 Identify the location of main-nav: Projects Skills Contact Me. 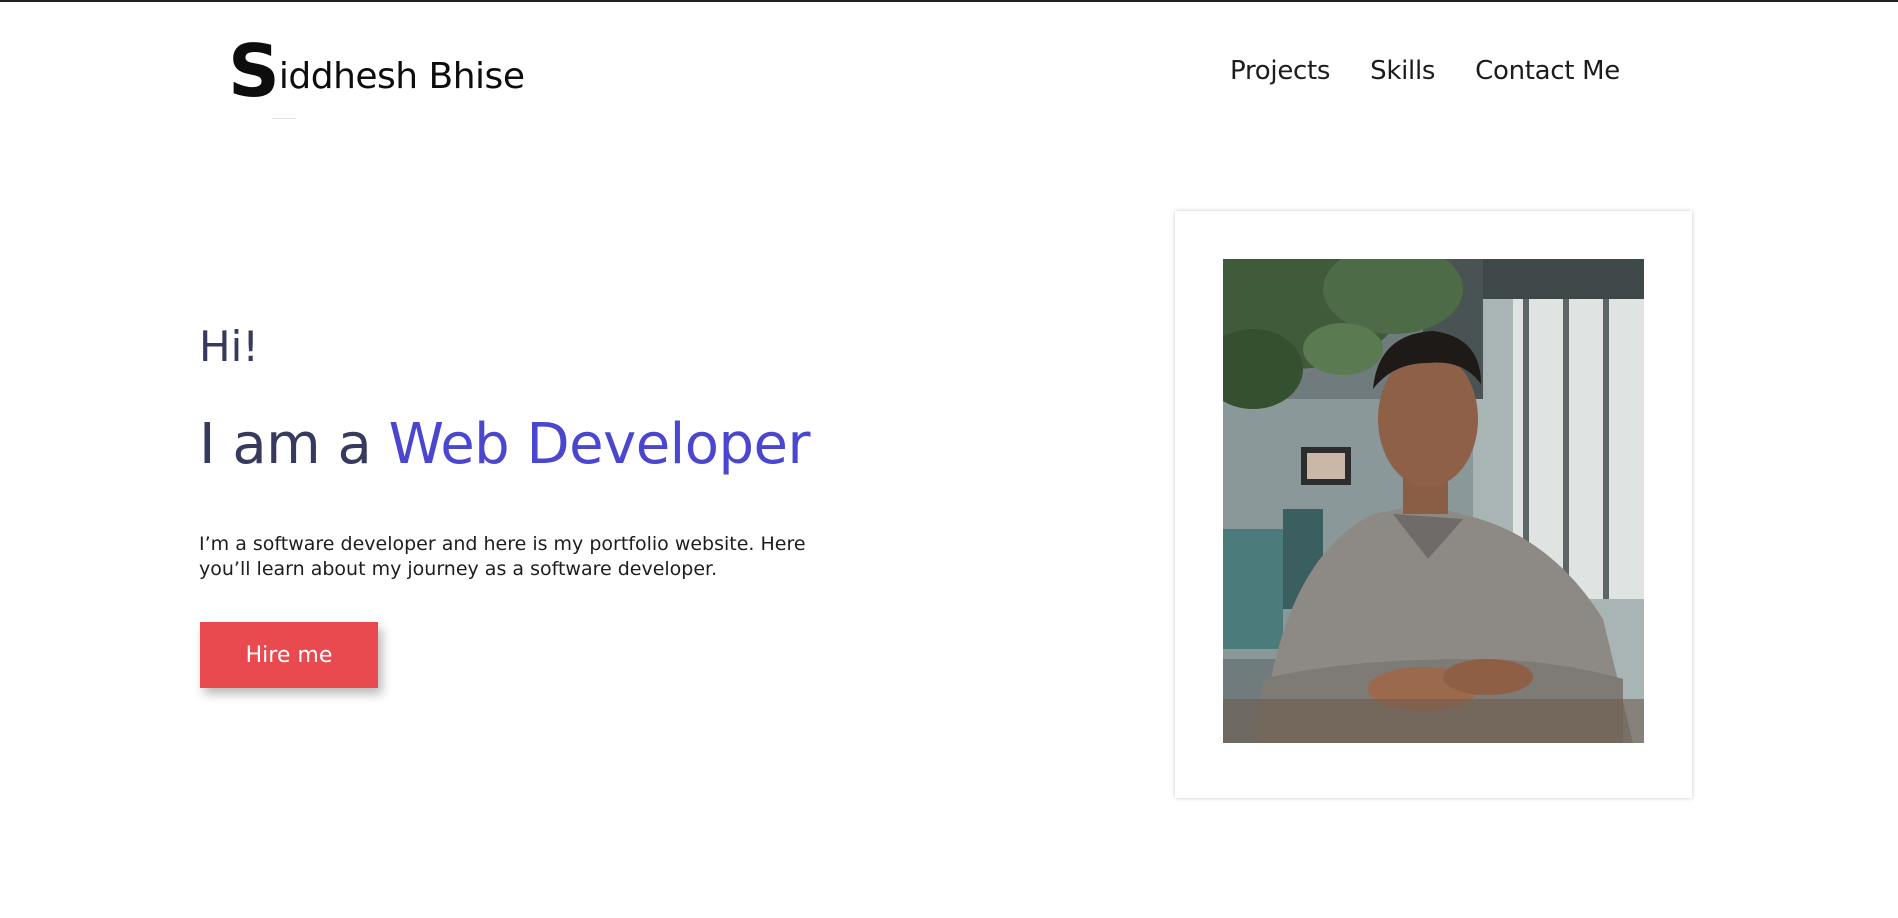
(1425, 71).